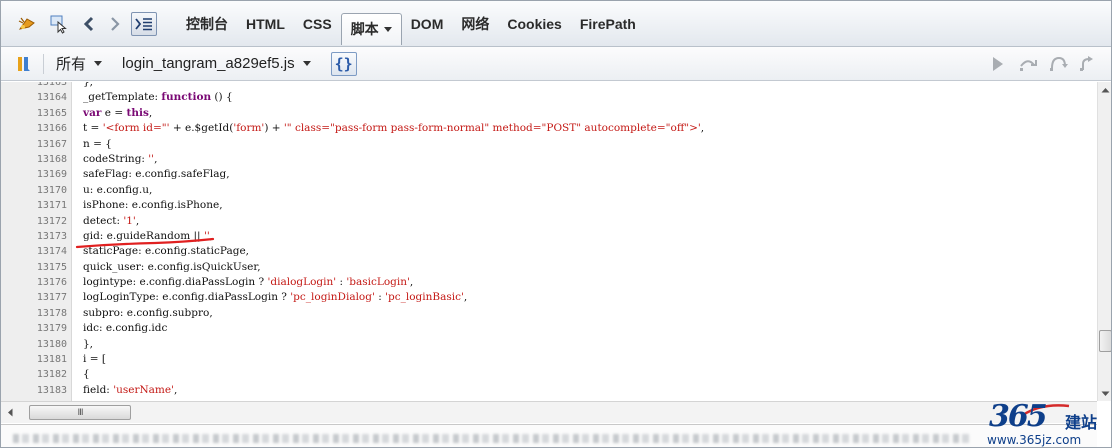 This screenshot has height=448, width=1112. Describe the element at coordinates (549, 86) in the screenshot. I see `code-line: 13163},` at that location.